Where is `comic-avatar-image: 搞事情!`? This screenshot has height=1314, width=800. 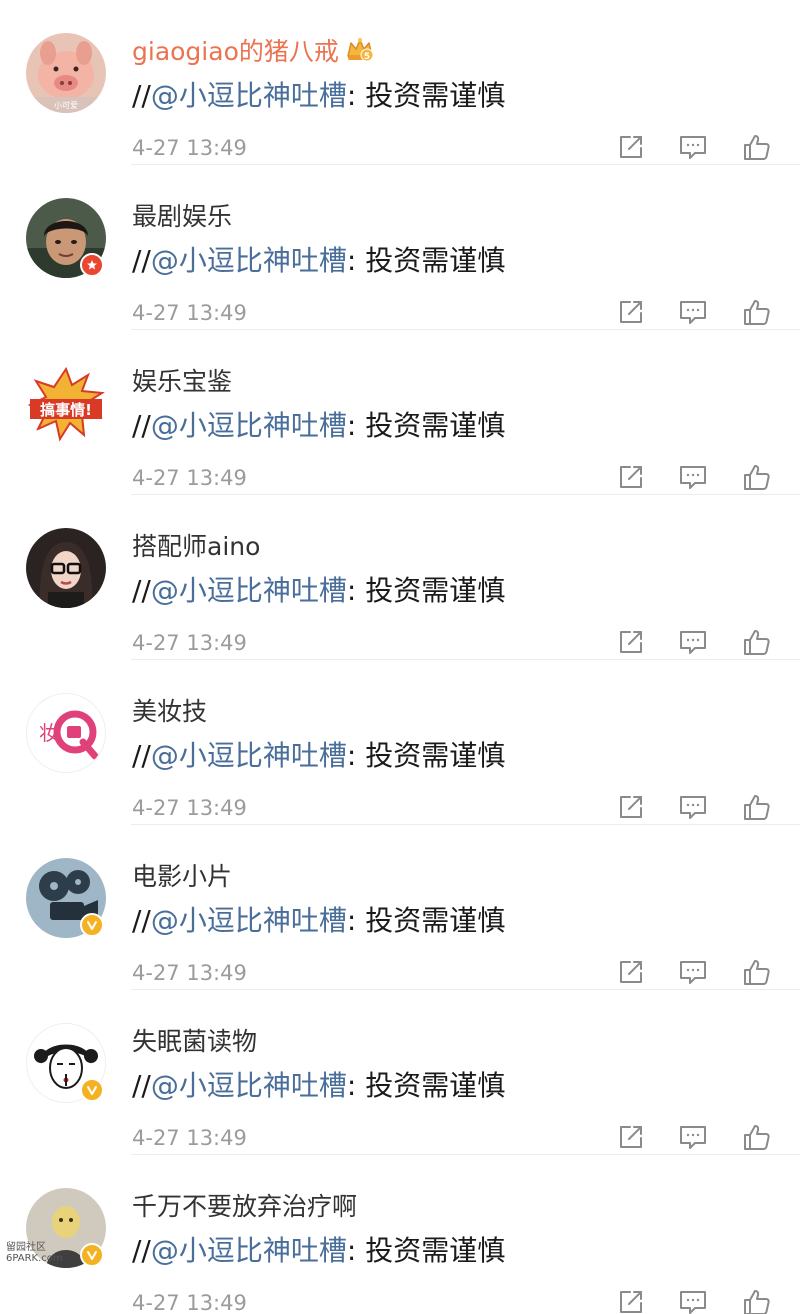 comic-avatar-image: 搞事情! is located at coordinates (66, 403).